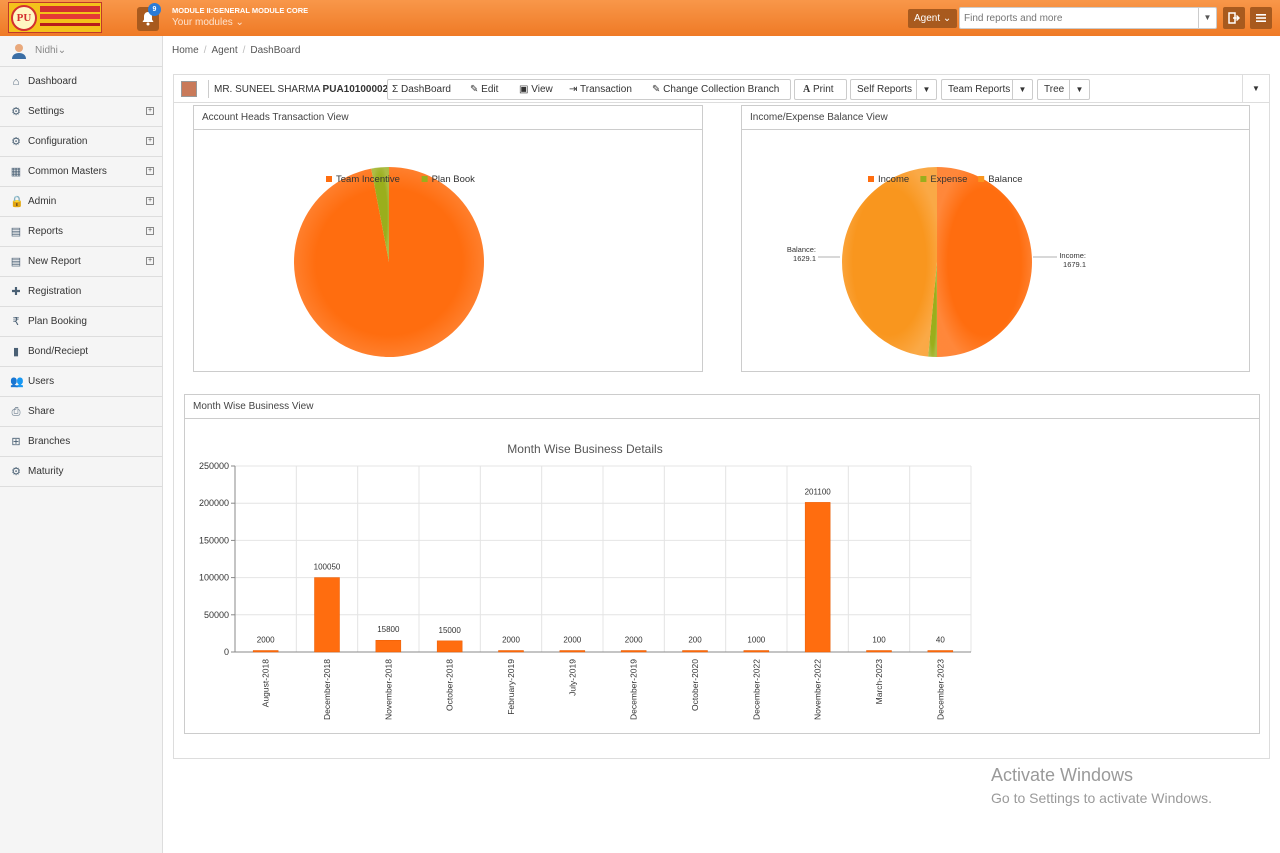 The width and height of the screenshot is (1280, 853). I want to click on pie-slice-team-incentive, so click(389, 262).